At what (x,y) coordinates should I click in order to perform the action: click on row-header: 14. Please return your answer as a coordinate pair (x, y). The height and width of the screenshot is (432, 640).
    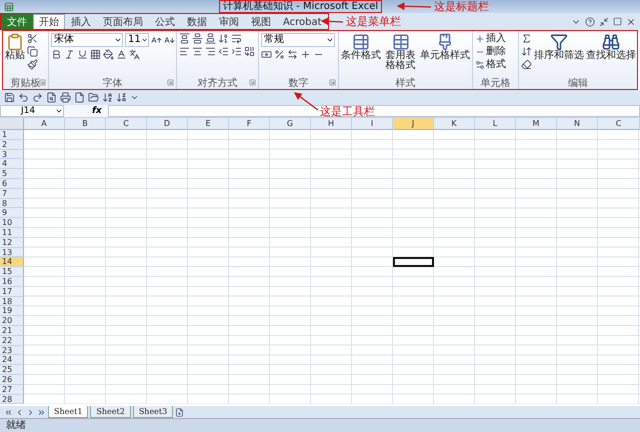
    Looking at the image, I should click on (12, 262).